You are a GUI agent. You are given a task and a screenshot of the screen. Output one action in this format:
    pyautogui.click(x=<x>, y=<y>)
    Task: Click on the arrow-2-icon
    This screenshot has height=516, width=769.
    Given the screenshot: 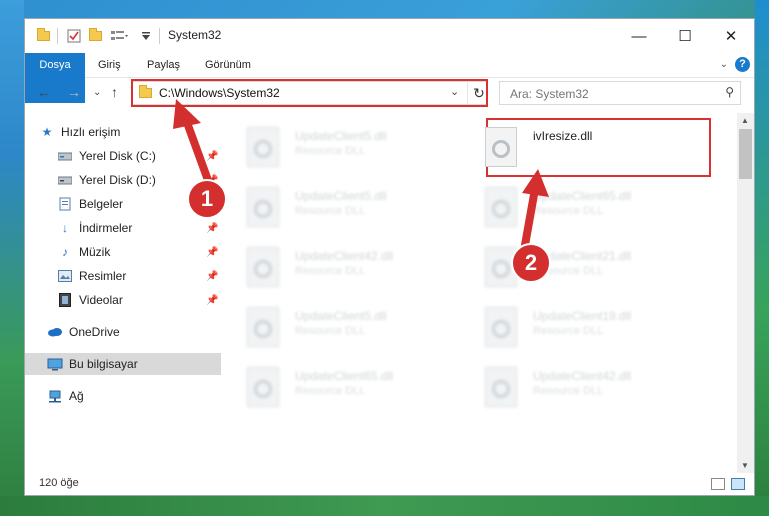 What is the action you would take?
    pyautogui.click(x=535, y=209)
    